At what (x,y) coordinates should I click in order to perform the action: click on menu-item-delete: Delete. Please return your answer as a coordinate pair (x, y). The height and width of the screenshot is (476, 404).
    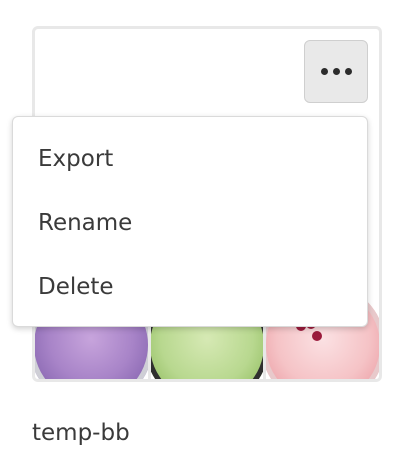
    Looking at the image, I should click on (190, 287).